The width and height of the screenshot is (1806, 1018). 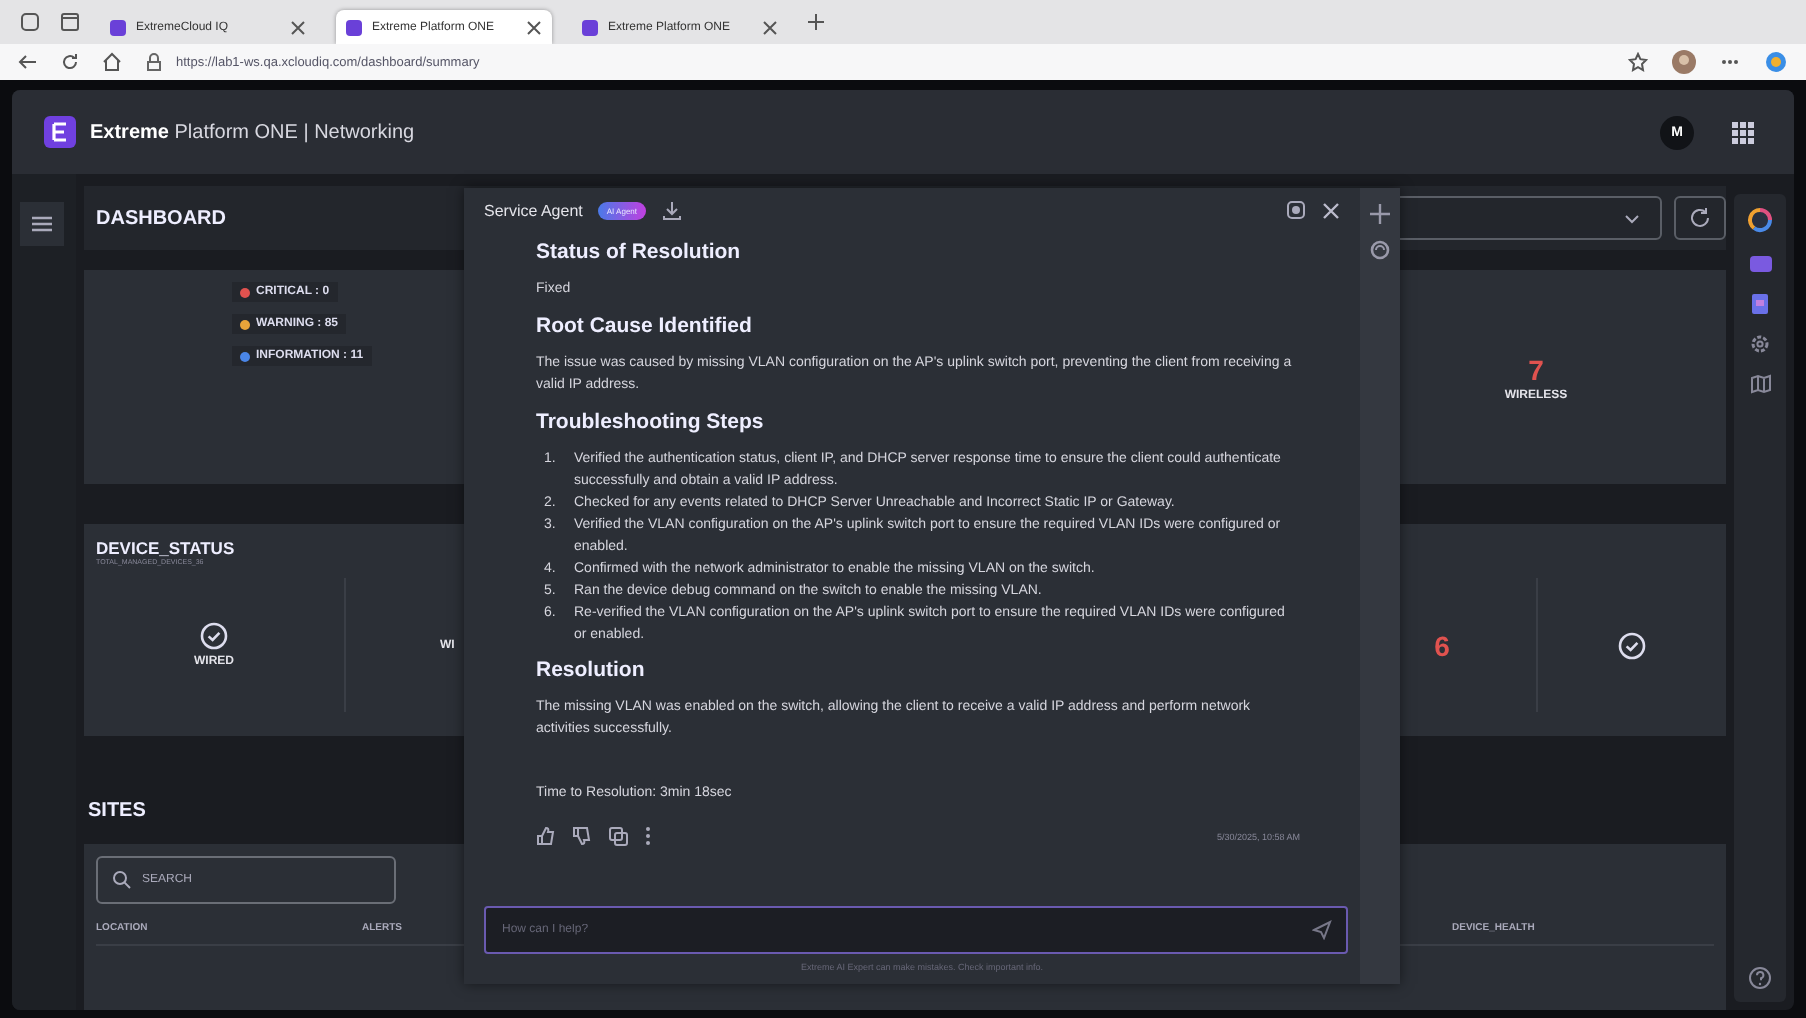 What do you see at coordinates (122, 880) in the screenshot?
I see `search-icon` at bounding box center [122, 880].